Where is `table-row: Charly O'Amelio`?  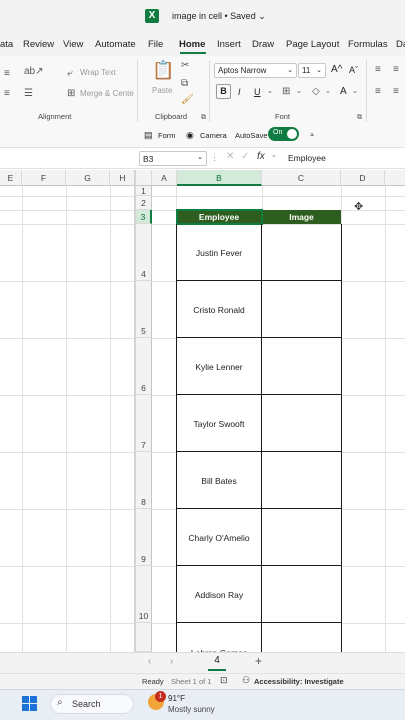
table-row: Charly O'Amelio is located at coordinates (259, 537).